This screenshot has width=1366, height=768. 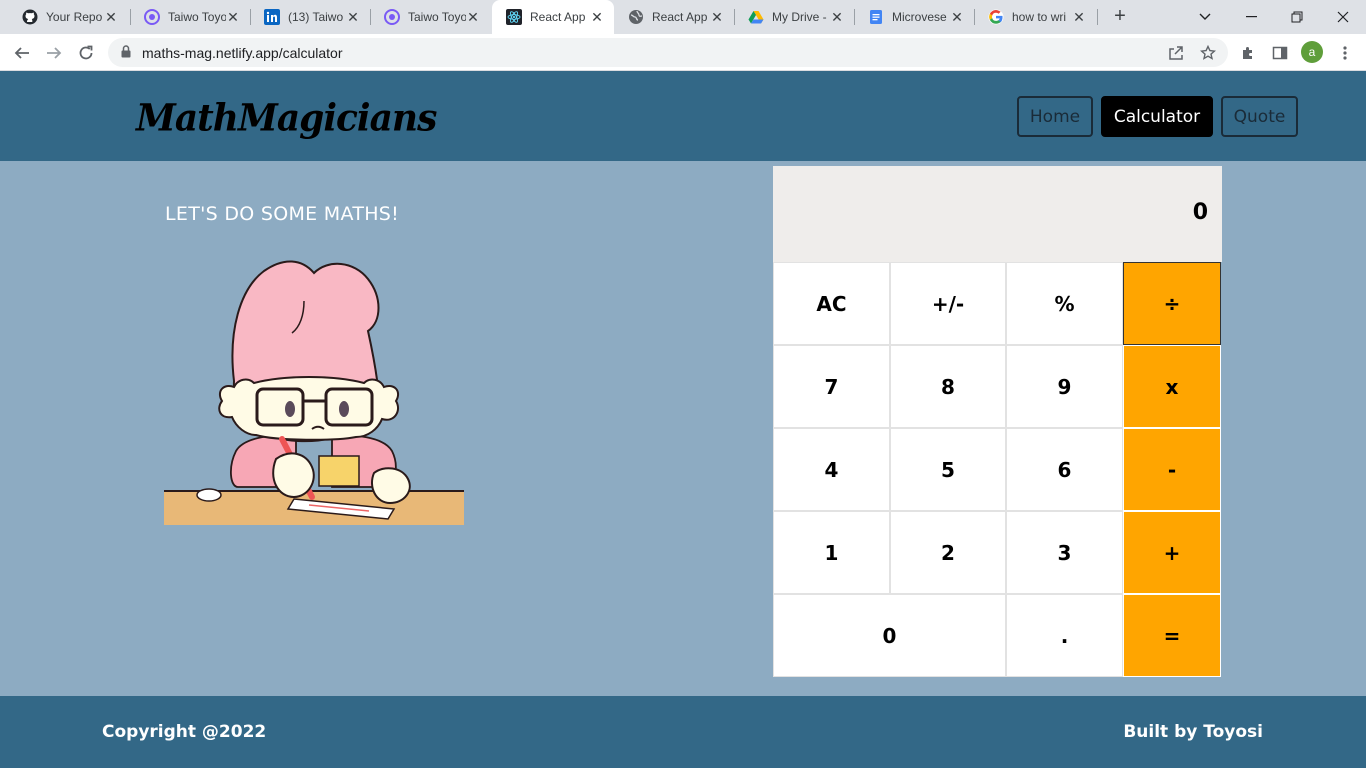 What do you see at coordinates (1172, 469) in the screenshot?
I see `key-subtract: -` at bounding box center [1172, 469].